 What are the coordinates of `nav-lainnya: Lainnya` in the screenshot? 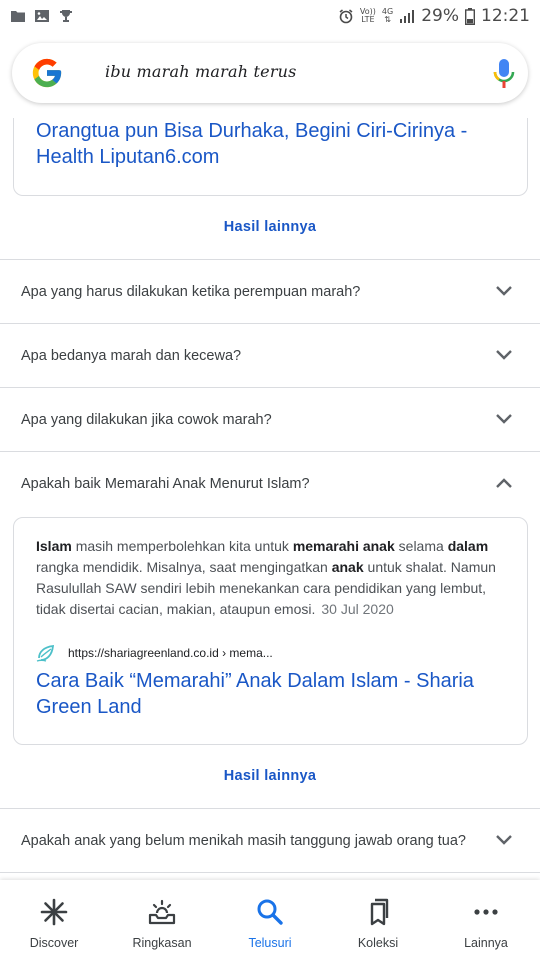 It's located at (486, 920).